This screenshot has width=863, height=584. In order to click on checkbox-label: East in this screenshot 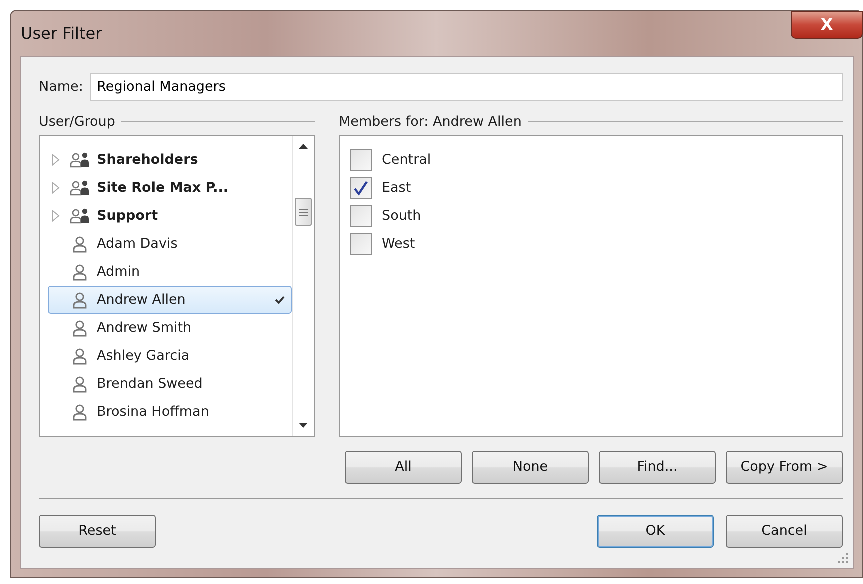, I will do `click(397, 188)`.